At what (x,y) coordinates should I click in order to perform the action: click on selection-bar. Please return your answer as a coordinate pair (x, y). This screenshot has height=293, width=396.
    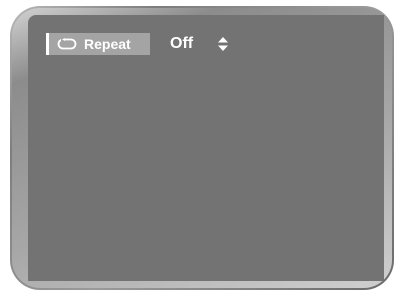
    Looking at the image, I should click on (47, 44).